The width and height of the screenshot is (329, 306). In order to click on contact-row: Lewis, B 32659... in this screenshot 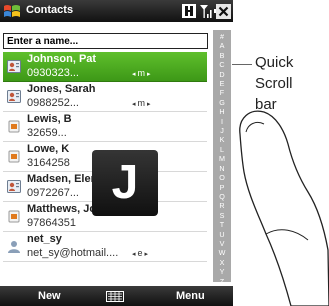, I will do `click(105, 127)`.